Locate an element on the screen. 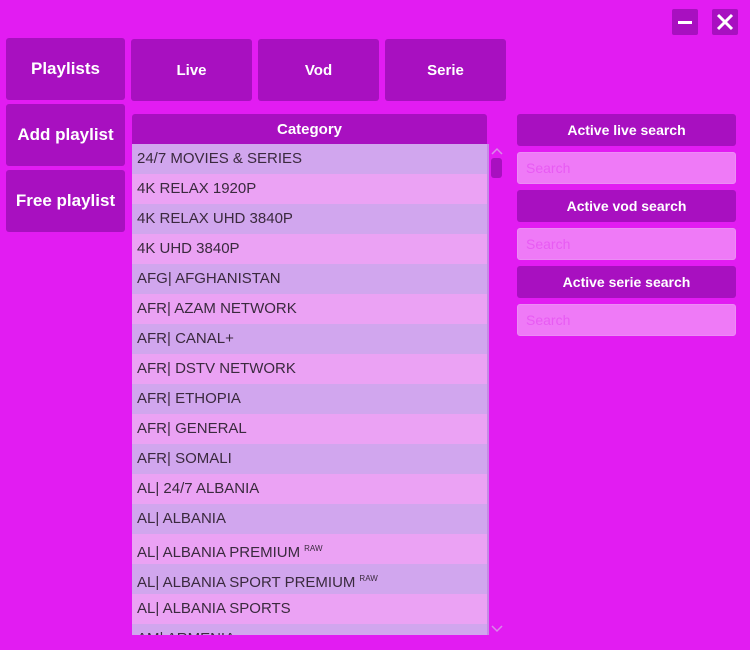  serie-search-input is located at coordinates (626, 320).